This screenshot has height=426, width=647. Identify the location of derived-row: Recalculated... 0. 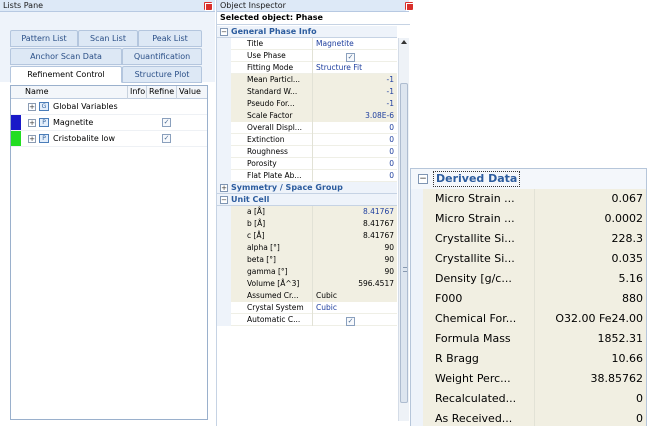
(528, 399).